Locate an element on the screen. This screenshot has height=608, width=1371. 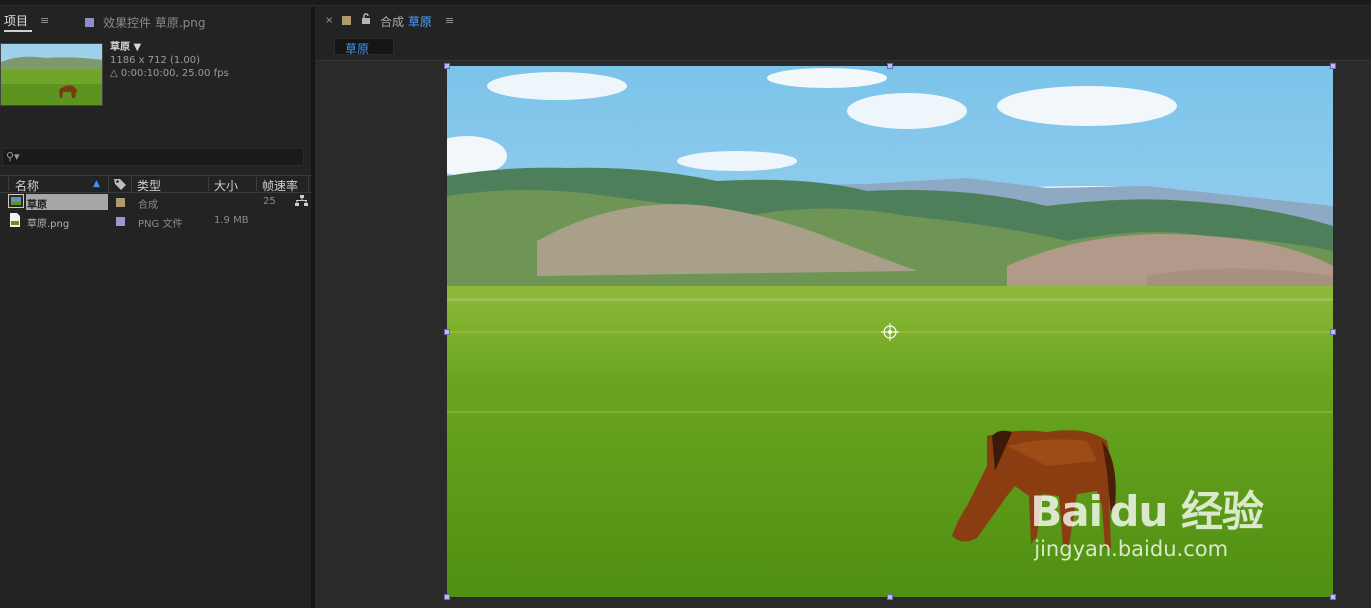
row-name: 草原.png is located at coordinates (48, 224).